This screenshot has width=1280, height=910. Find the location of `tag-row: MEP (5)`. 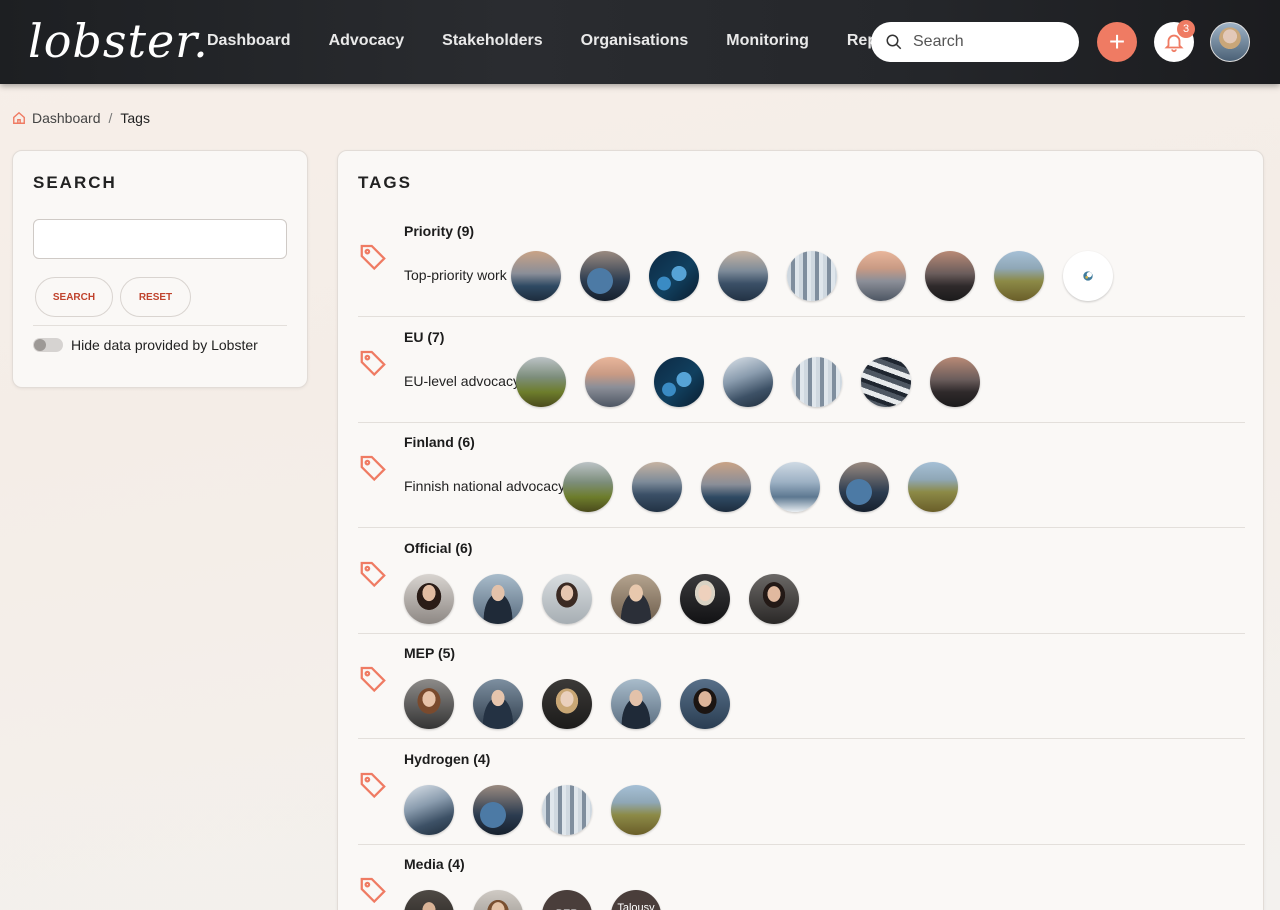

tag-row: MEP (5) is located at coordinates (801, 686).